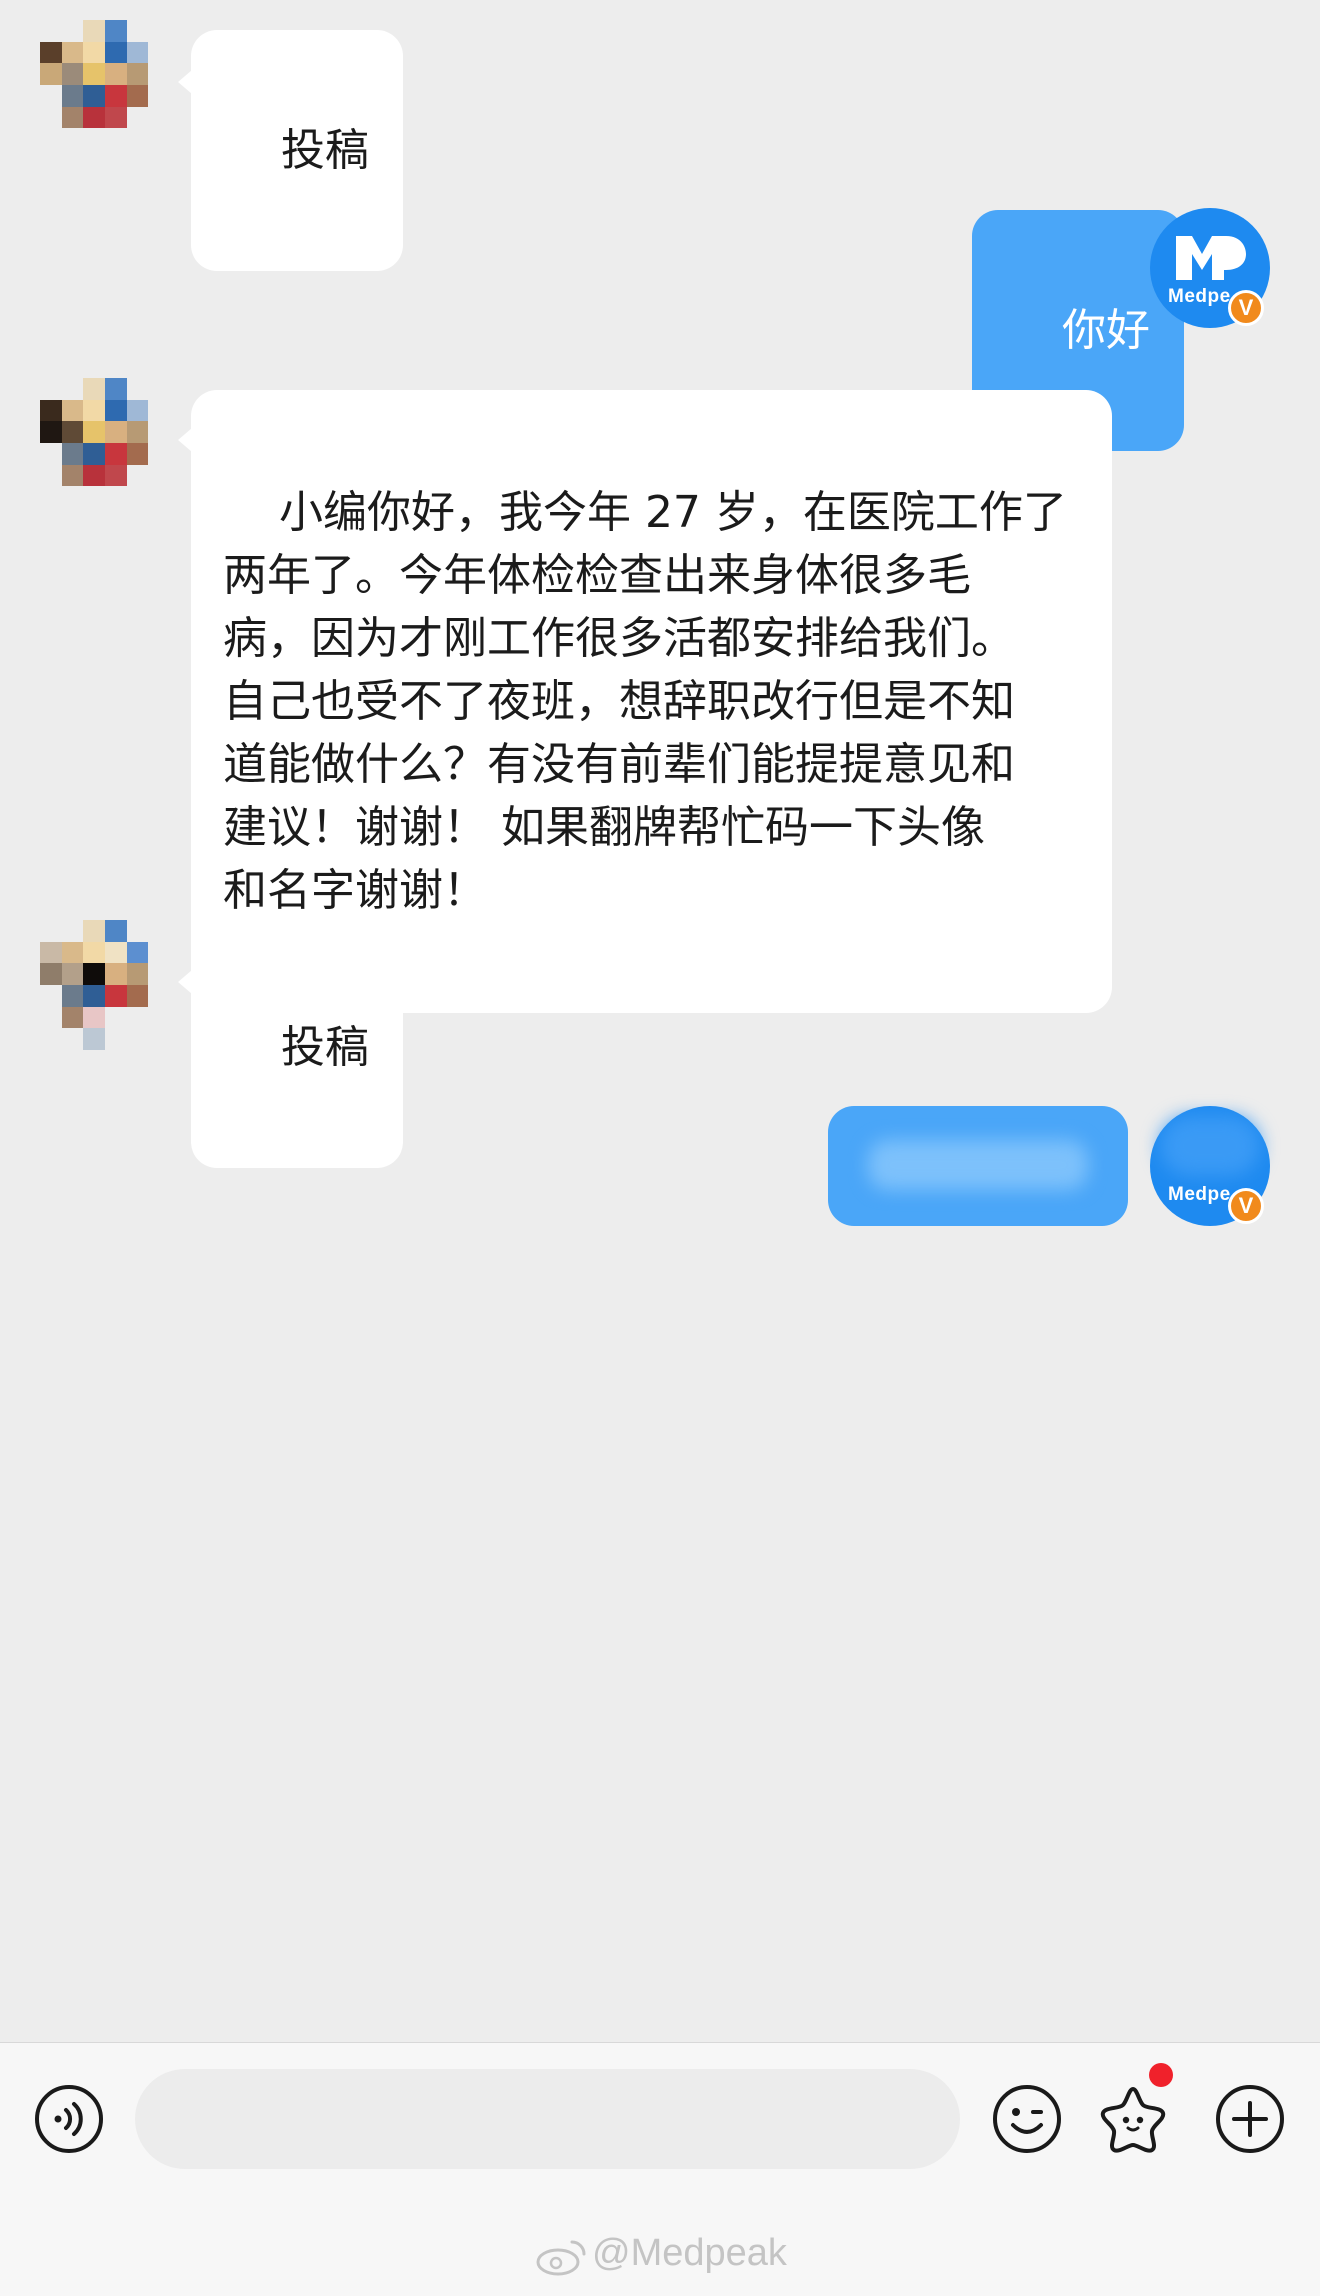 Image resolution: width=1320 pixels, height=2296 pixels. Describe the element at coordinates (1210, 1146) in the screenshot. I see `redacted-avatar` at that location.